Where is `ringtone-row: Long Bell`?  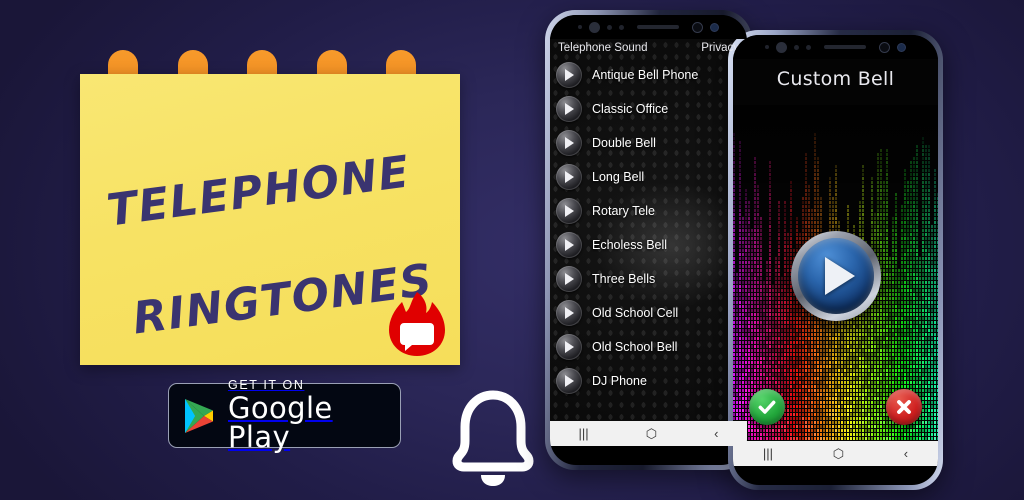
ringtone-row: Long Bell is located at coordinates (648, 177).